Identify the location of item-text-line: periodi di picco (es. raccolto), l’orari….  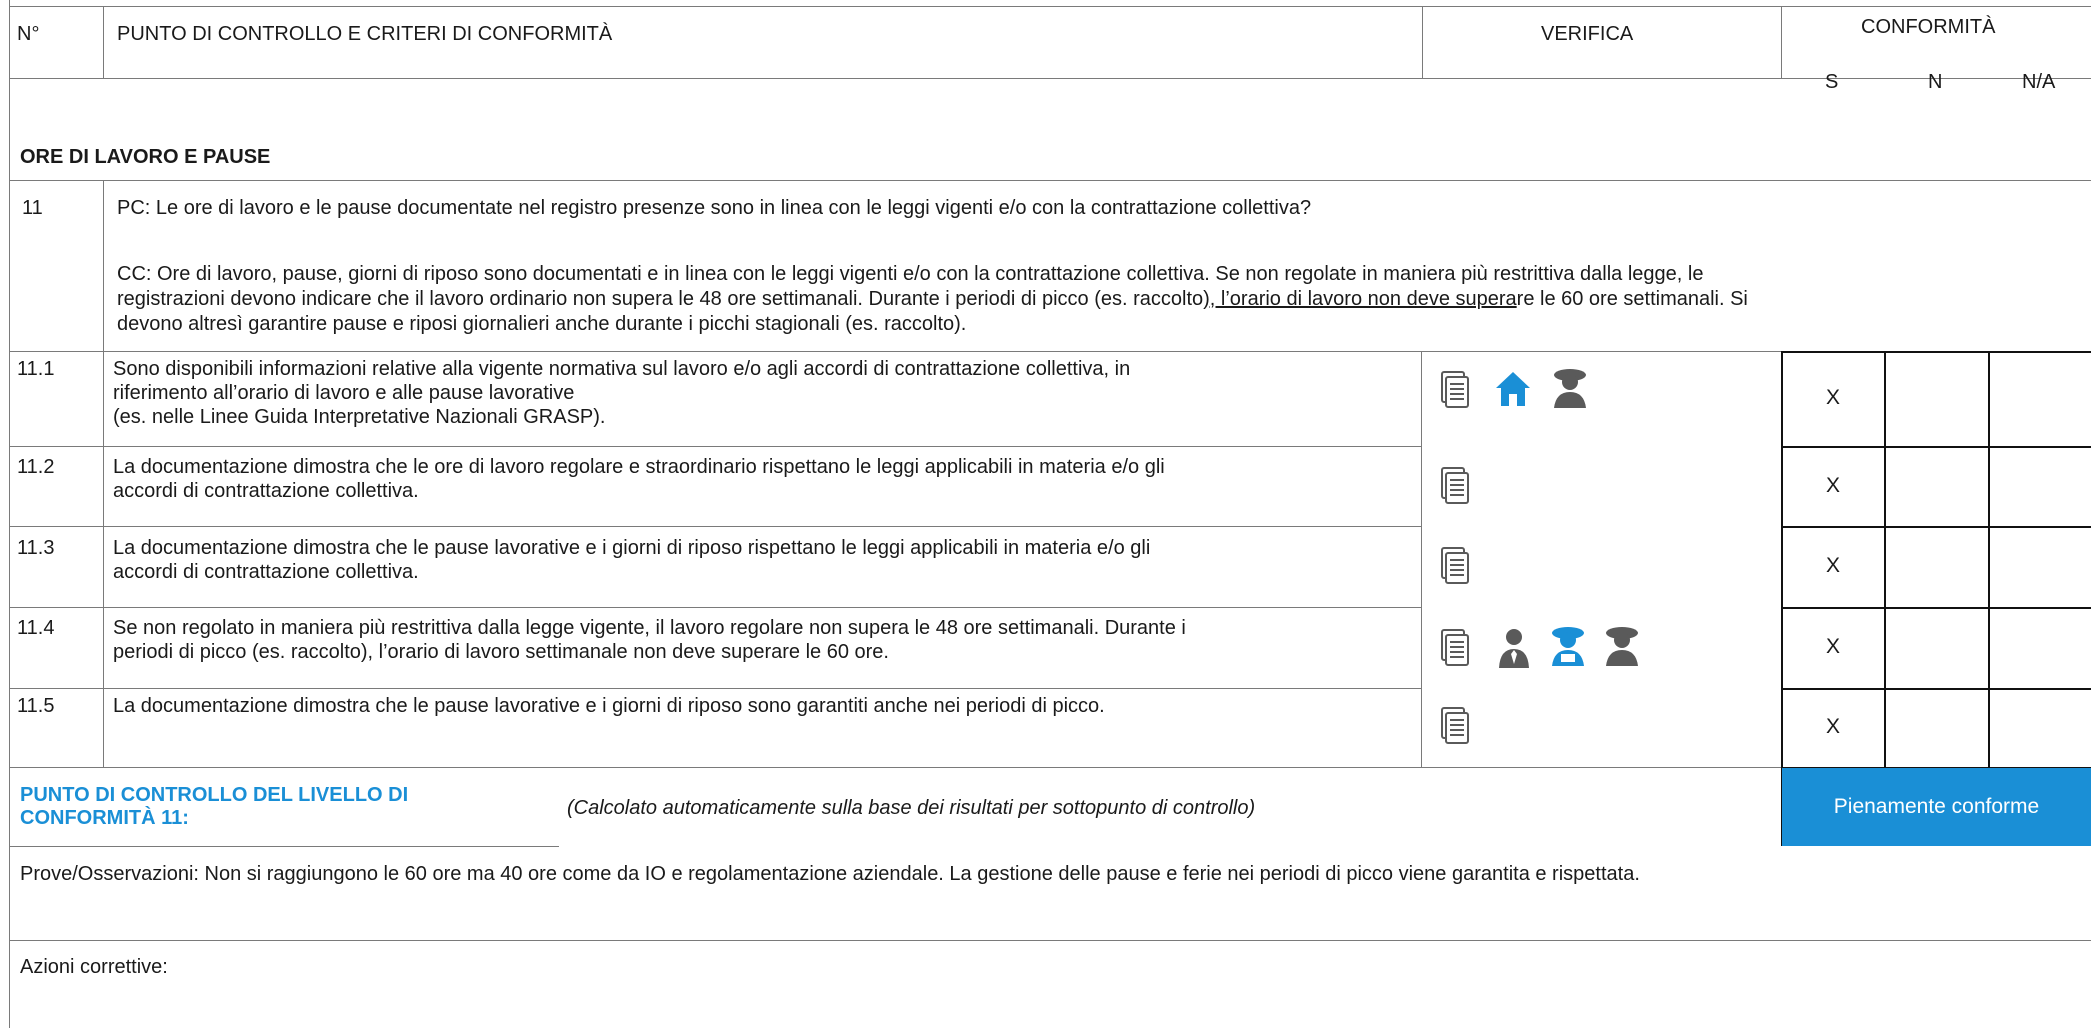
(501, 652).